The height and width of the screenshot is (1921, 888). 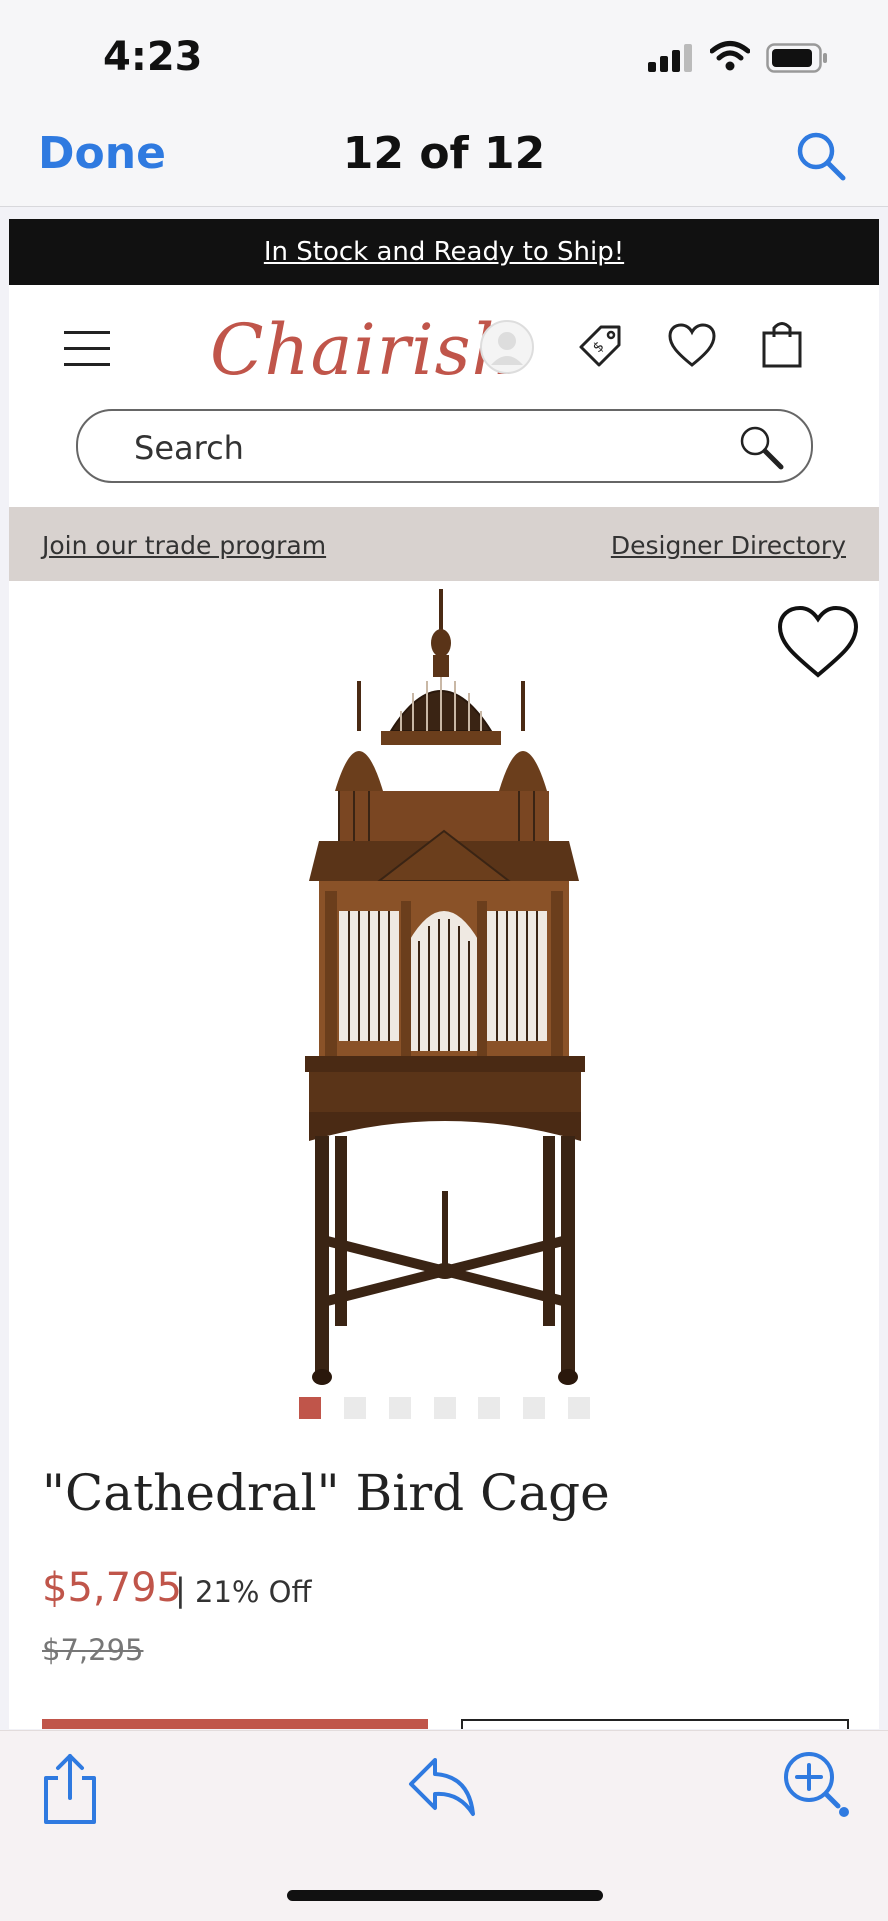 I want to click on signal-icon, so click(x=670, y=58).